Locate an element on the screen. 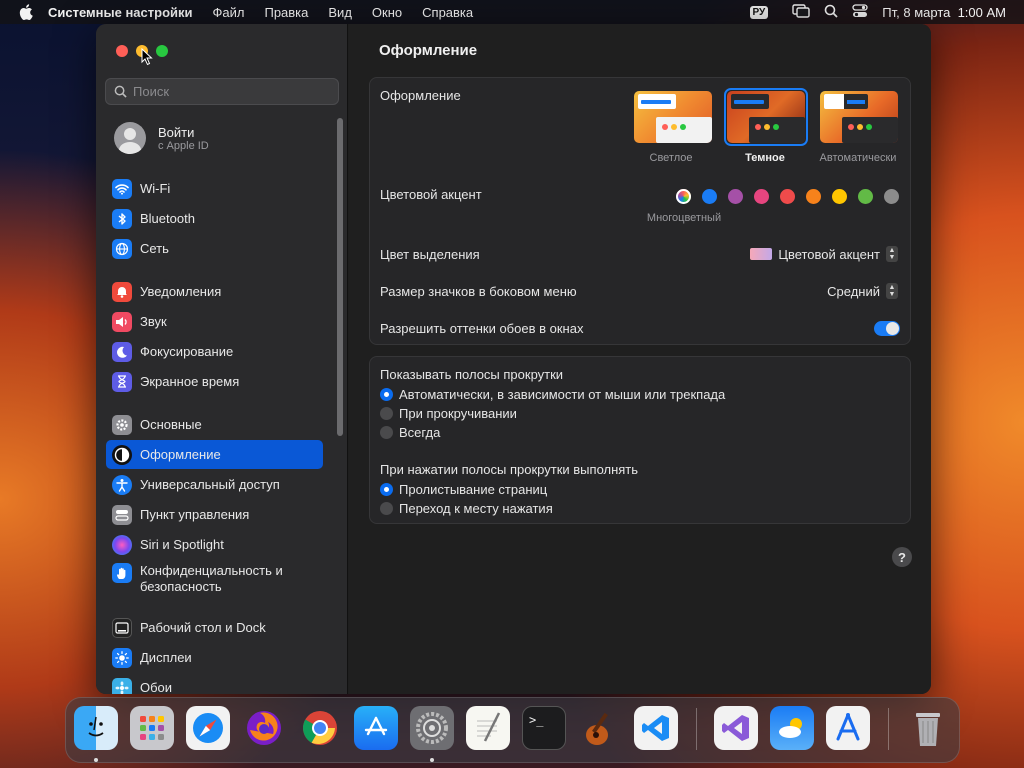  control-center-menu-icon is located at coordinates (860, 12).